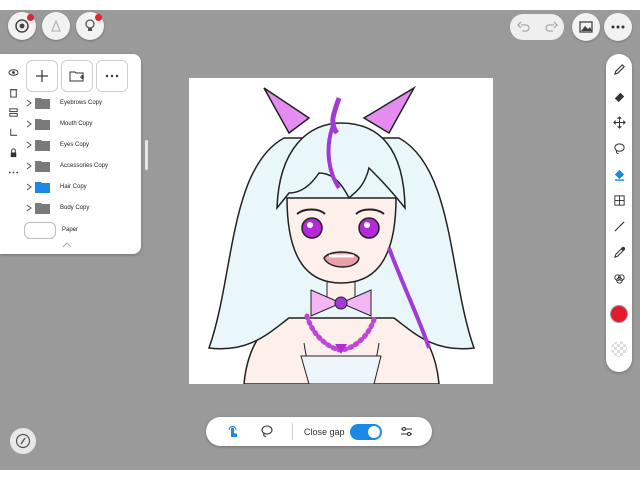 This screenshot has height=480, width=640. I want to click on layer-row: Accessories Copy, so click(81, 165).